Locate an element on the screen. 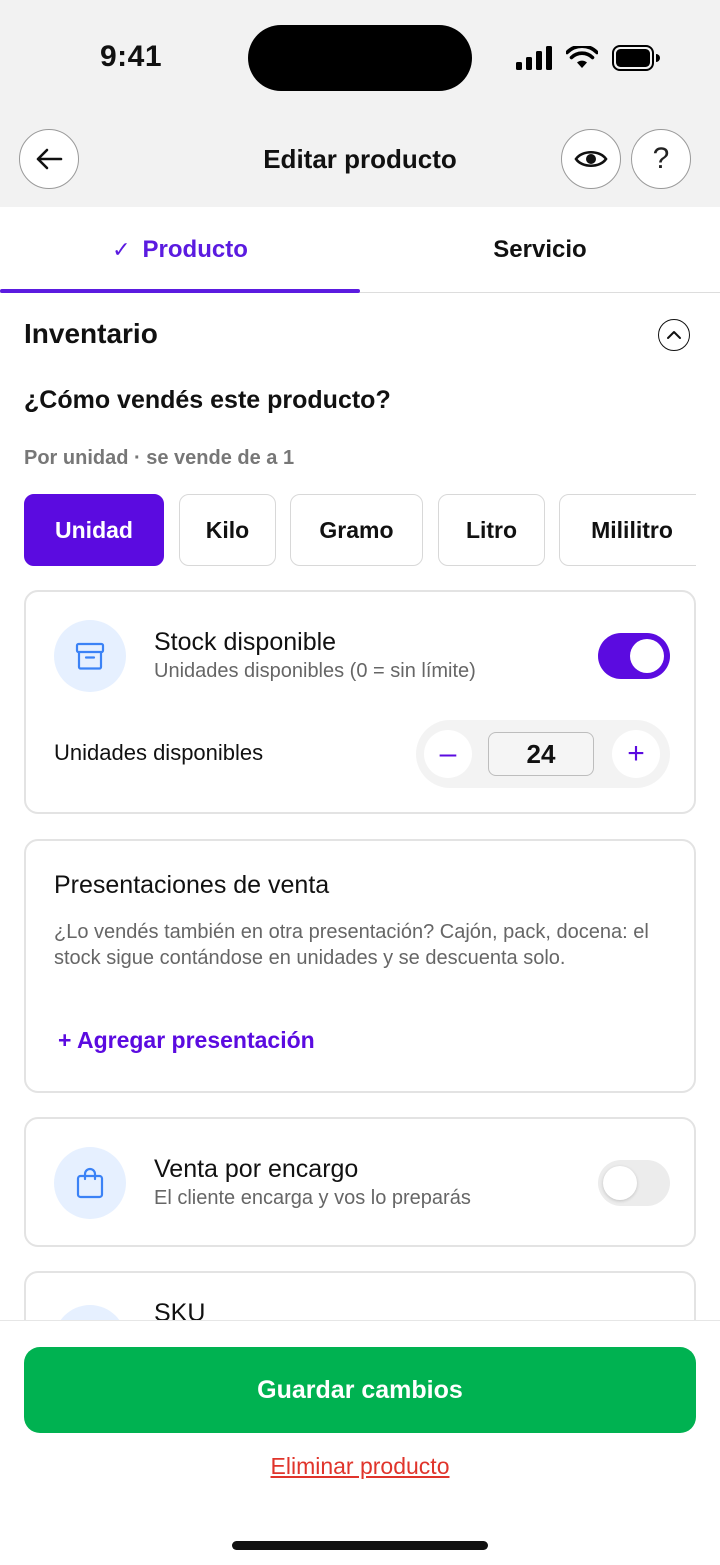 The image size is (720, 1565). unit-chip-mililitro: Mililitro is located at coordinates (627, 530).